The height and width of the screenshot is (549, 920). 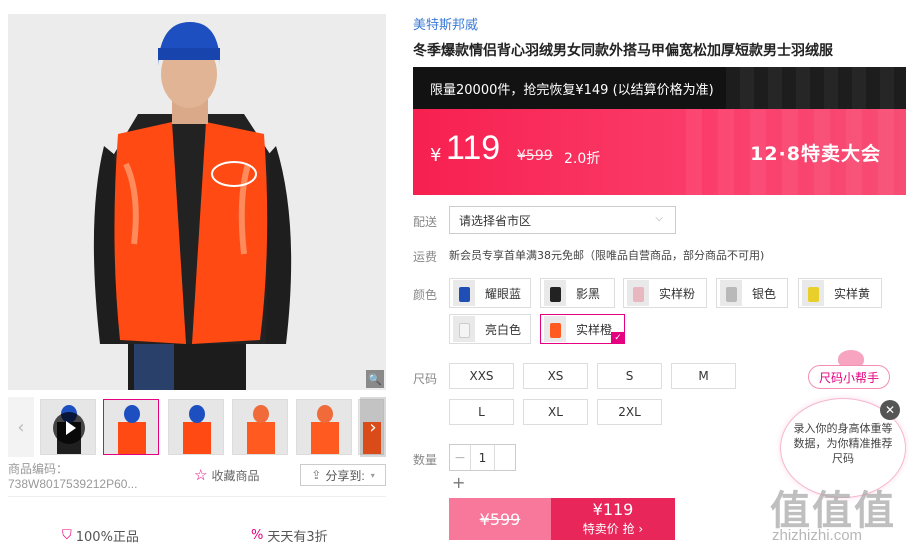 I want to click on color-label: 颜色, so click(x=425, y=295).